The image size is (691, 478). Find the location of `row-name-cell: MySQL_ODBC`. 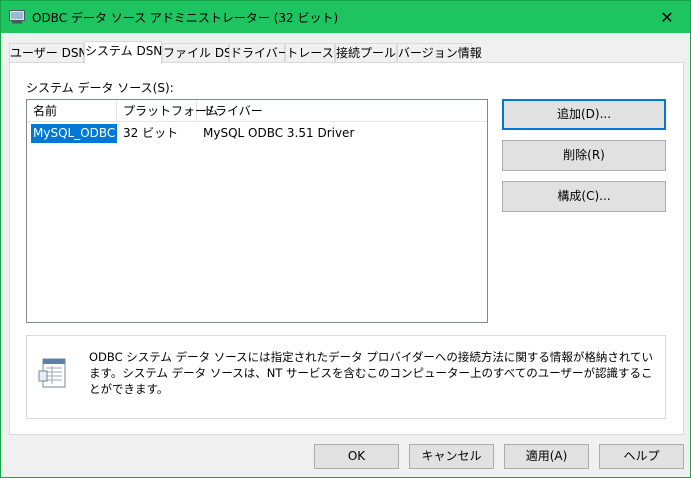

row-name-cell: MySQL_ODBC is located at coordinates (74, 133).